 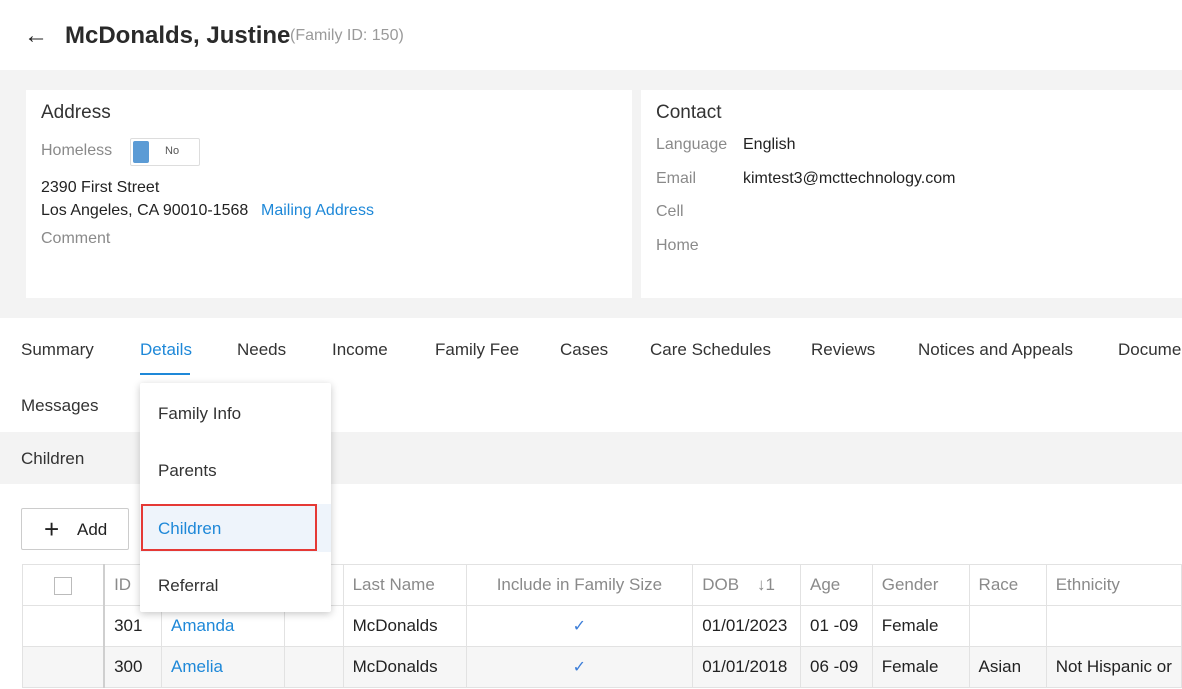 I want to click on toggle-value: No, so click(x=172, y=151).